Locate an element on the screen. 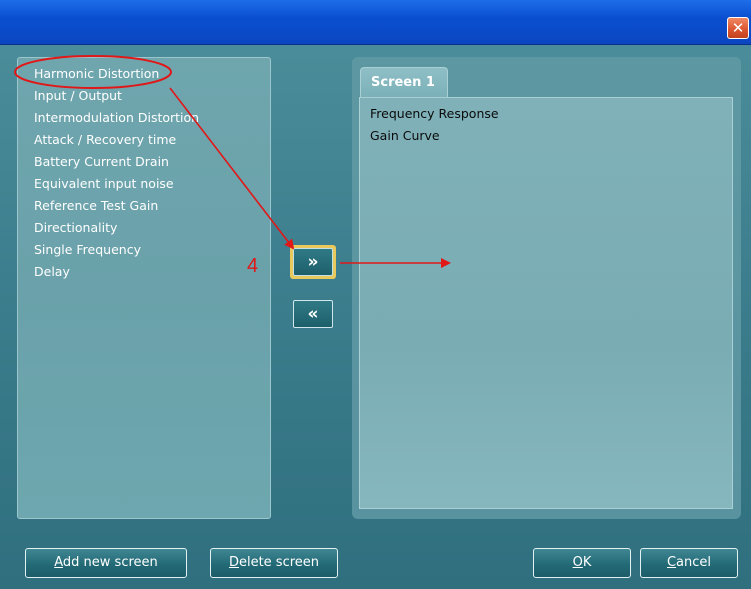 This screenshot has width=751, height=589. list-item: Gain Curve is located at coordinates (405, 136).